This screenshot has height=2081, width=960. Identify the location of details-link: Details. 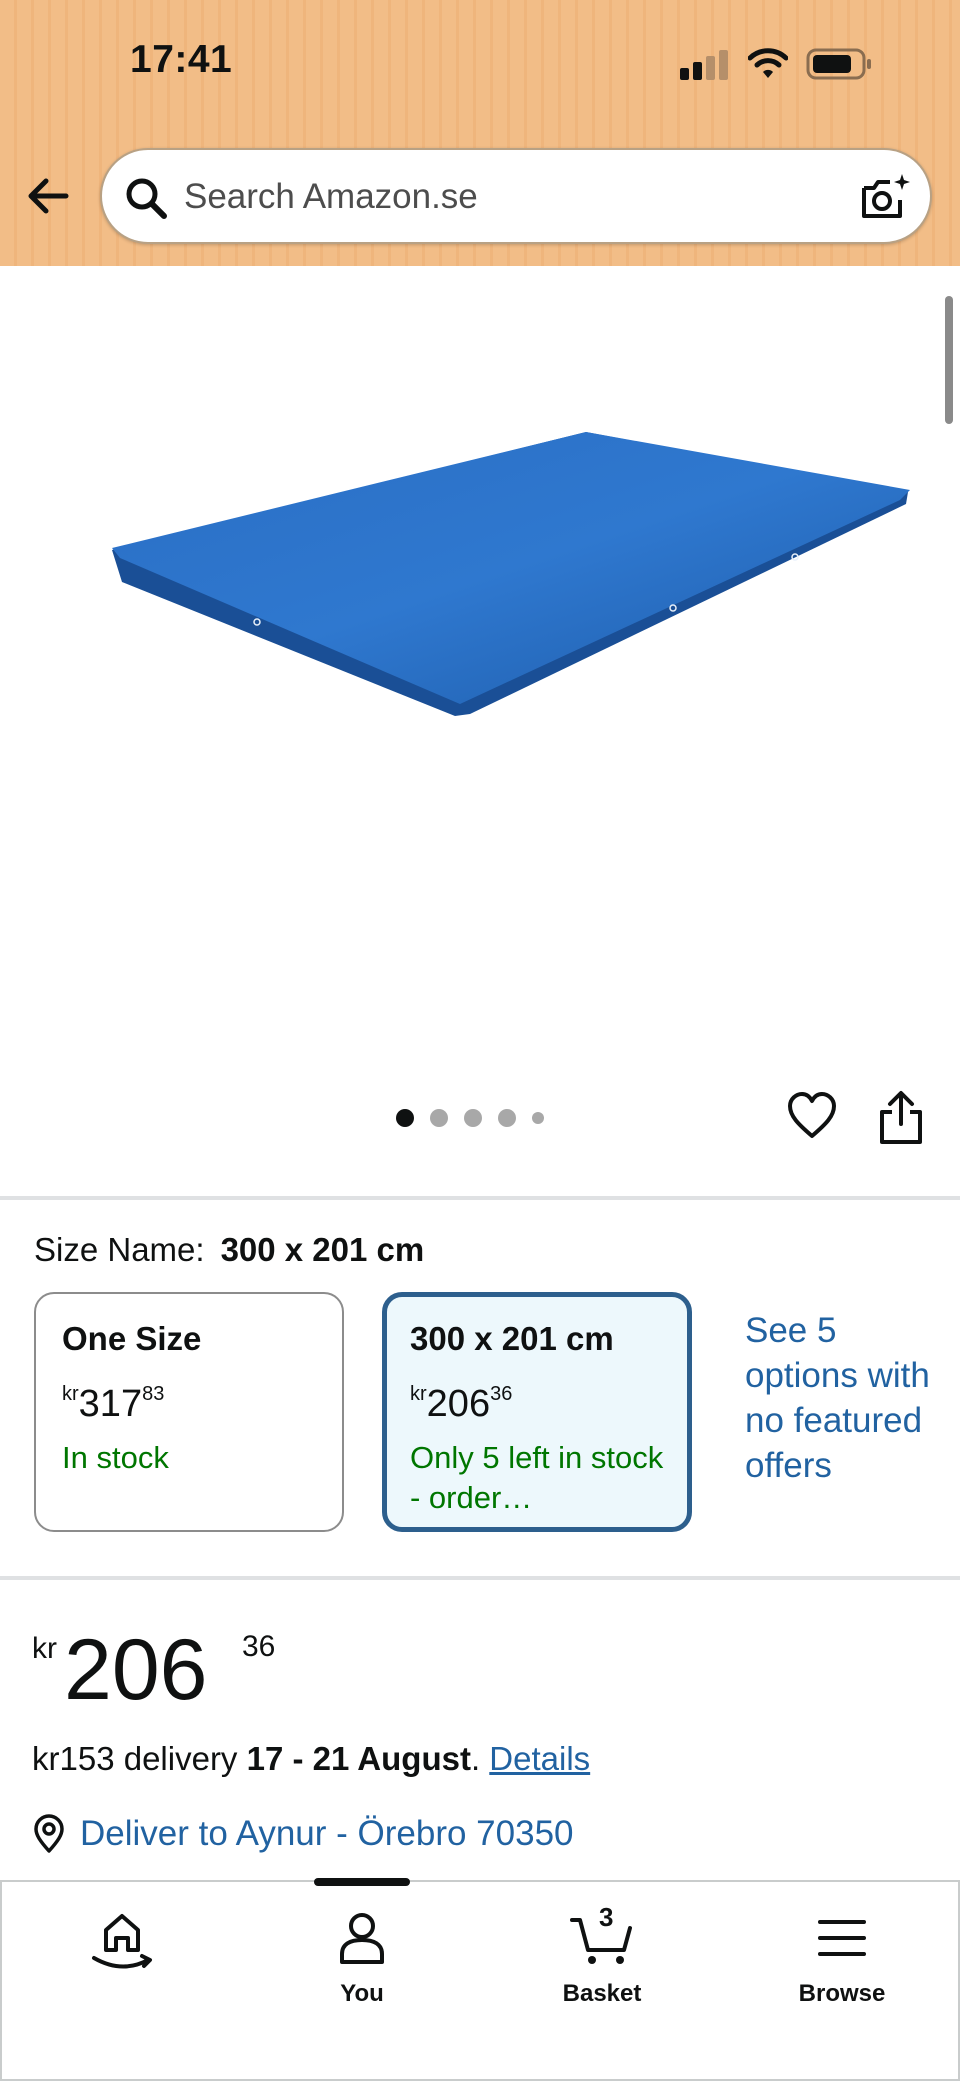
(539, 1758).